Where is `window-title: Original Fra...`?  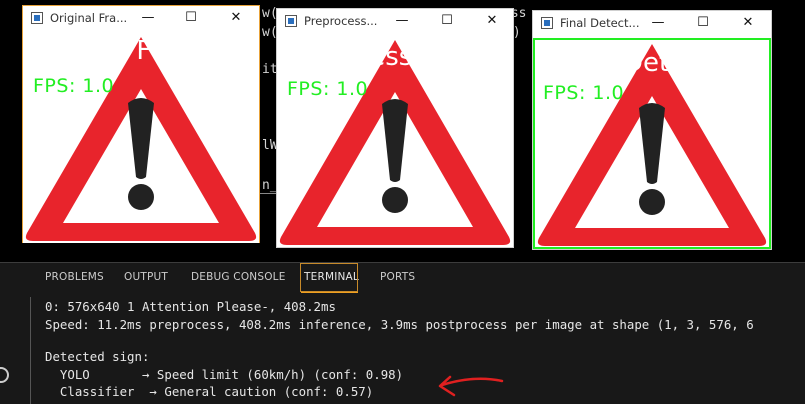
window-title: Original Fra... is located at coordinates (89, 18).